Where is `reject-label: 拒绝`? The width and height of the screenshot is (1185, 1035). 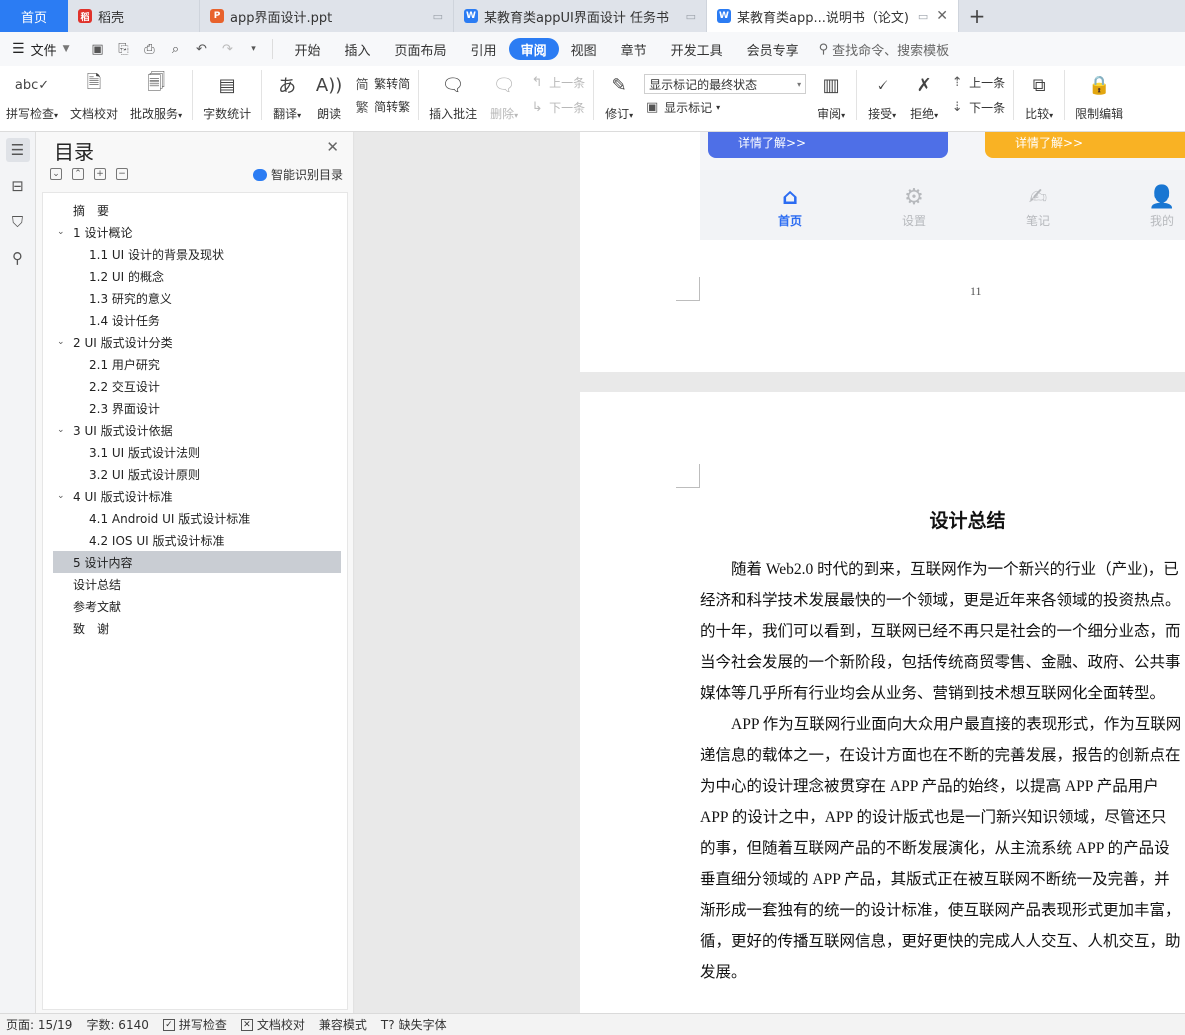 reject-label: 拒绝 is located at coordinates (922, 114).